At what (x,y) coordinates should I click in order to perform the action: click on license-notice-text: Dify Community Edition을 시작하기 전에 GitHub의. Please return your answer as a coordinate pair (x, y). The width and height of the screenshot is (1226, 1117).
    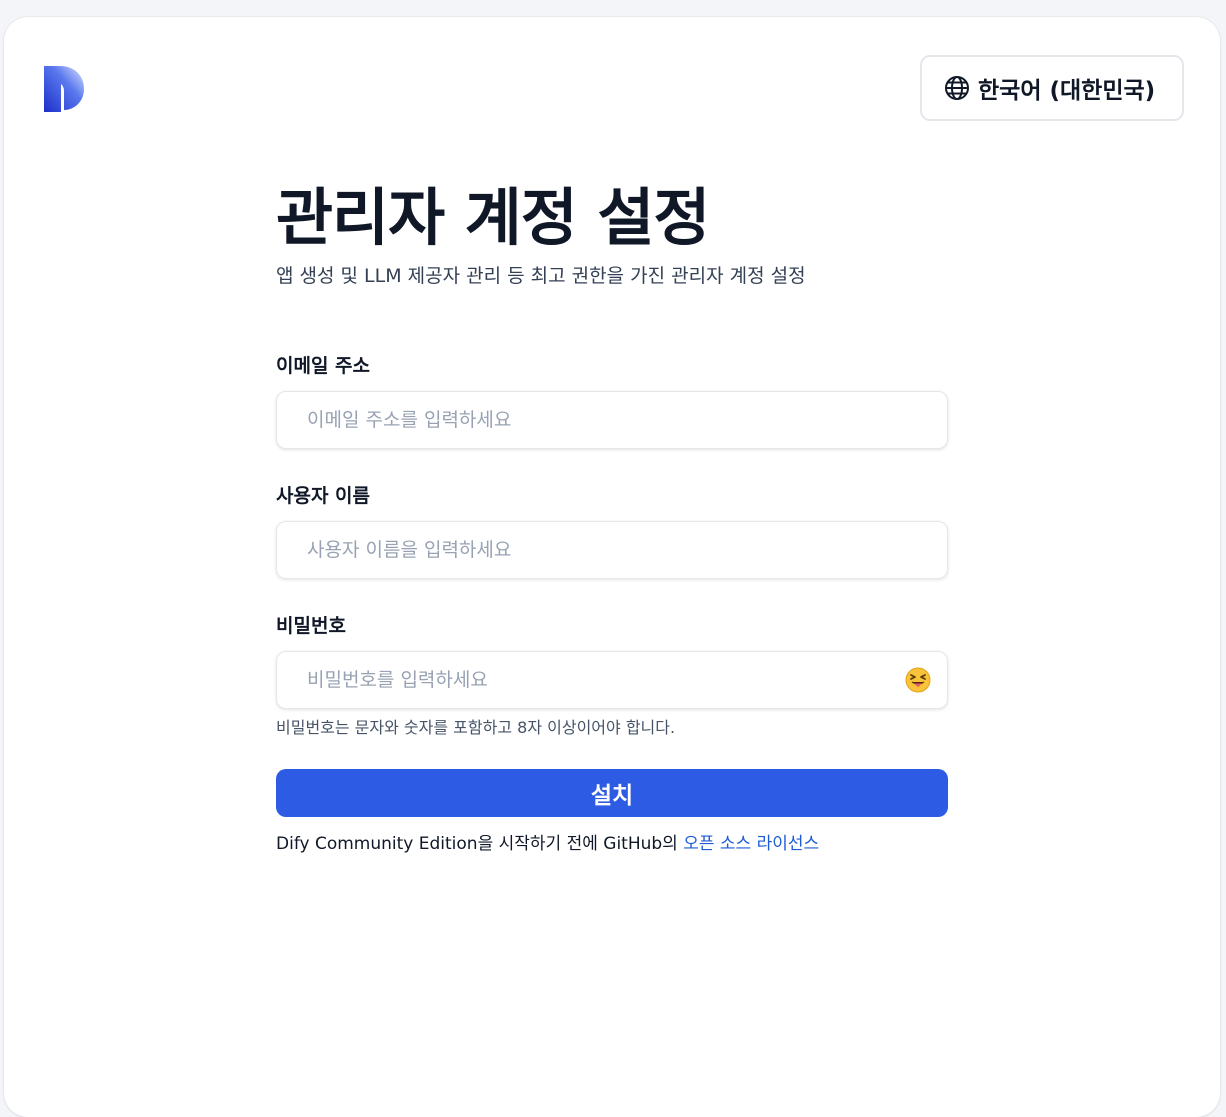
    Looking at the image, I should click on (480, 844).